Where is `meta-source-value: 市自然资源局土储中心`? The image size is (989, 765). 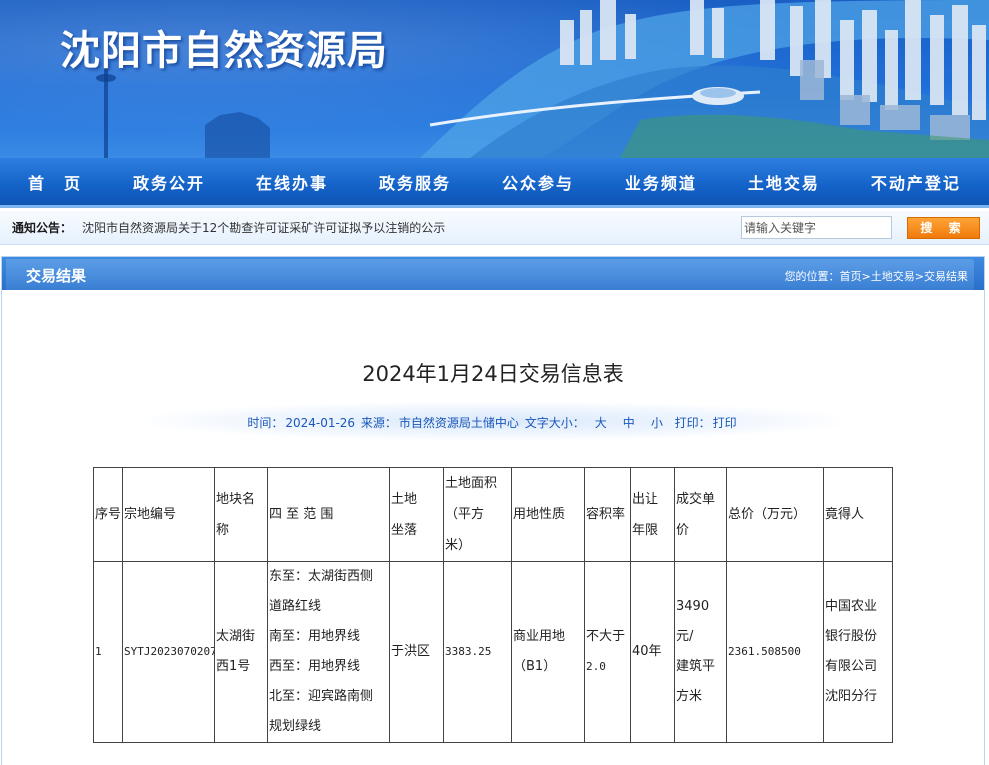 meta-source-value: 市自然资源局土储中心 is located at coordinates (458, 423).